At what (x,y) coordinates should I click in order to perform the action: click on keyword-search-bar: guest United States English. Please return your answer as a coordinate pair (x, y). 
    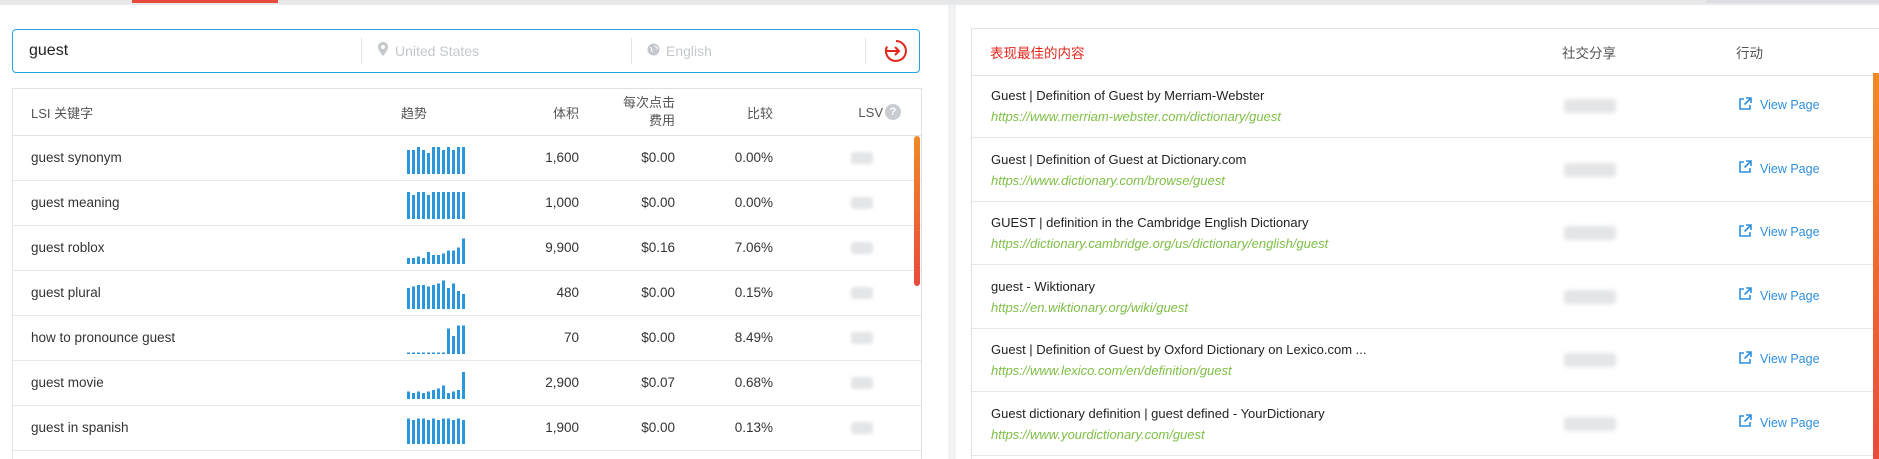
    Looking at the image, I should click on (466, 51).